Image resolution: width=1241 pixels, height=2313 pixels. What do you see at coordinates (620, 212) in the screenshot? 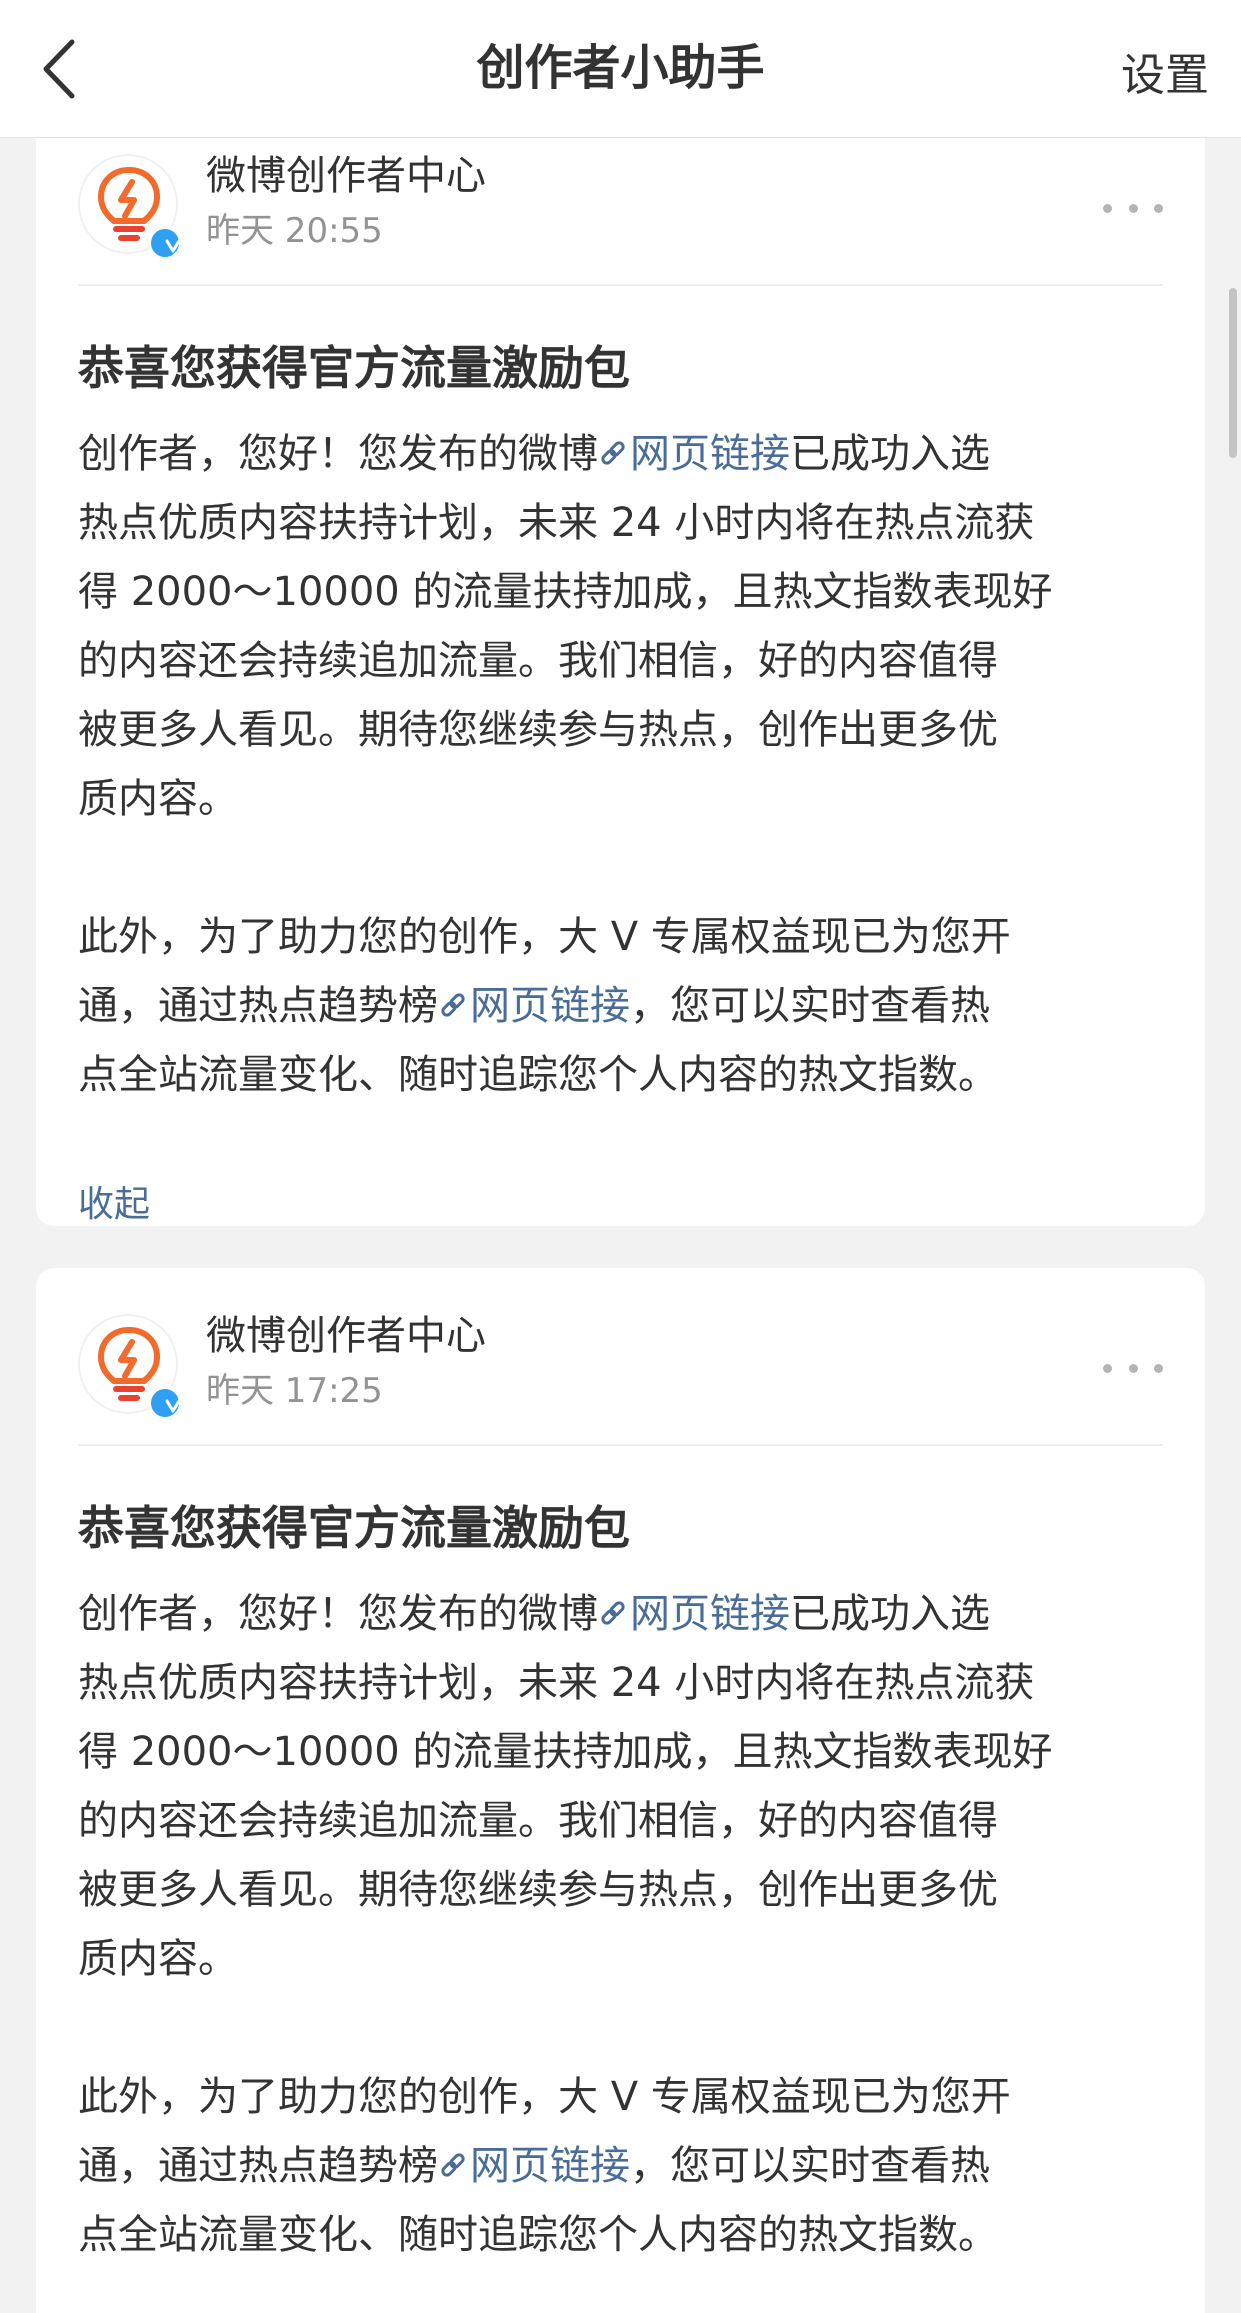
I see `card-header: 微博创作者中心 昨天 20:55` at bounding box center [620, 212].